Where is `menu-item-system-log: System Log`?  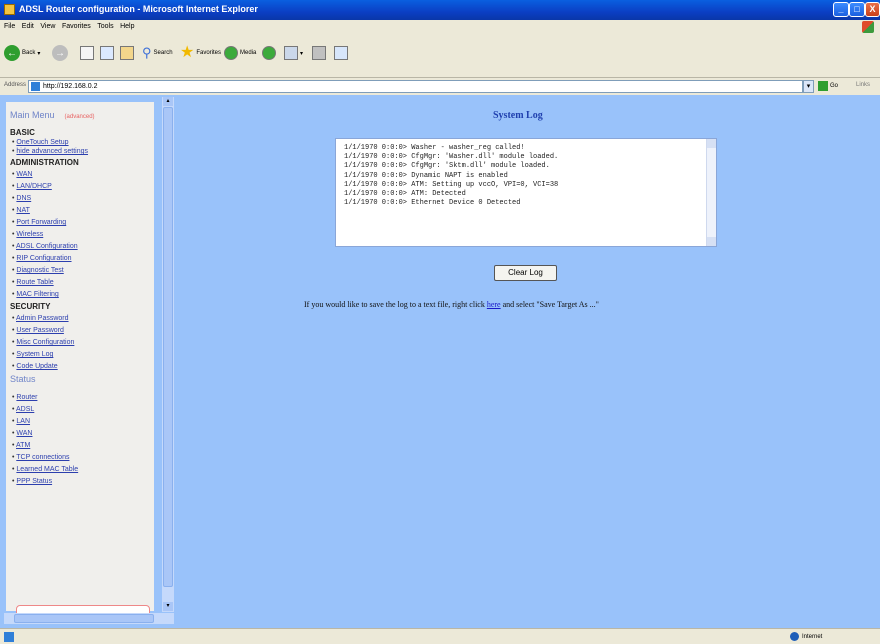
menu-item-system-log: System Log is located at coordinates (32, 354).